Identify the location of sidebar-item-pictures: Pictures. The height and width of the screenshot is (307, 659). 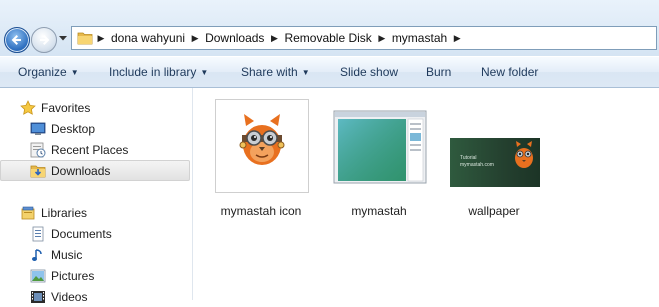
(95, 275).